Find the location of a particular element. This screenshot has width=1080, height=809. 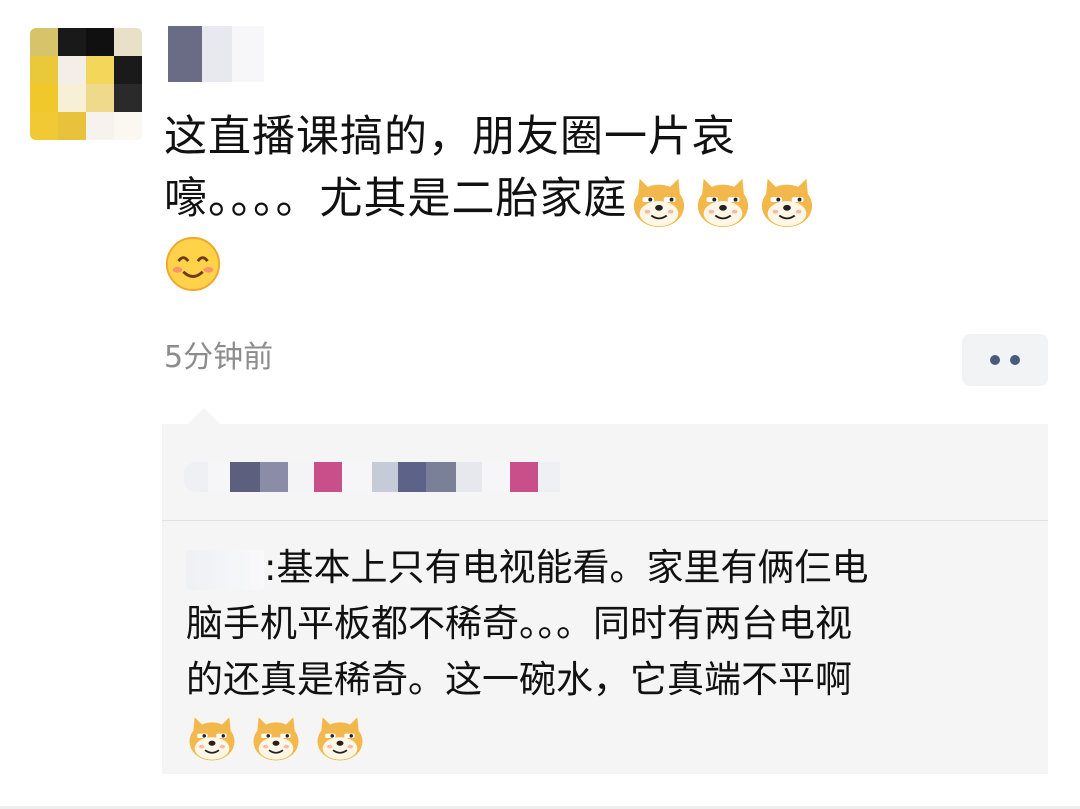

emoji-group is located at coordinates (723, 202).